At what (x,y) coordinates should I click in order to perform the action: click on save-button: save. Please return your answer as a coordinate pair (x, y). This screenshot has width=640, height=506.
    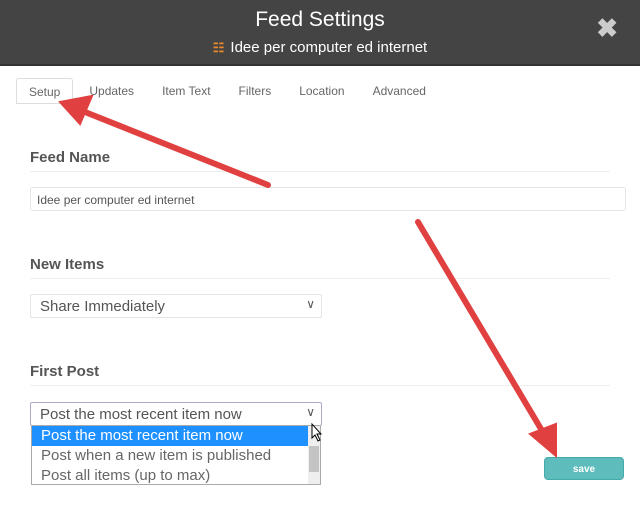
    Looking at the image, I should click on (584, 468).